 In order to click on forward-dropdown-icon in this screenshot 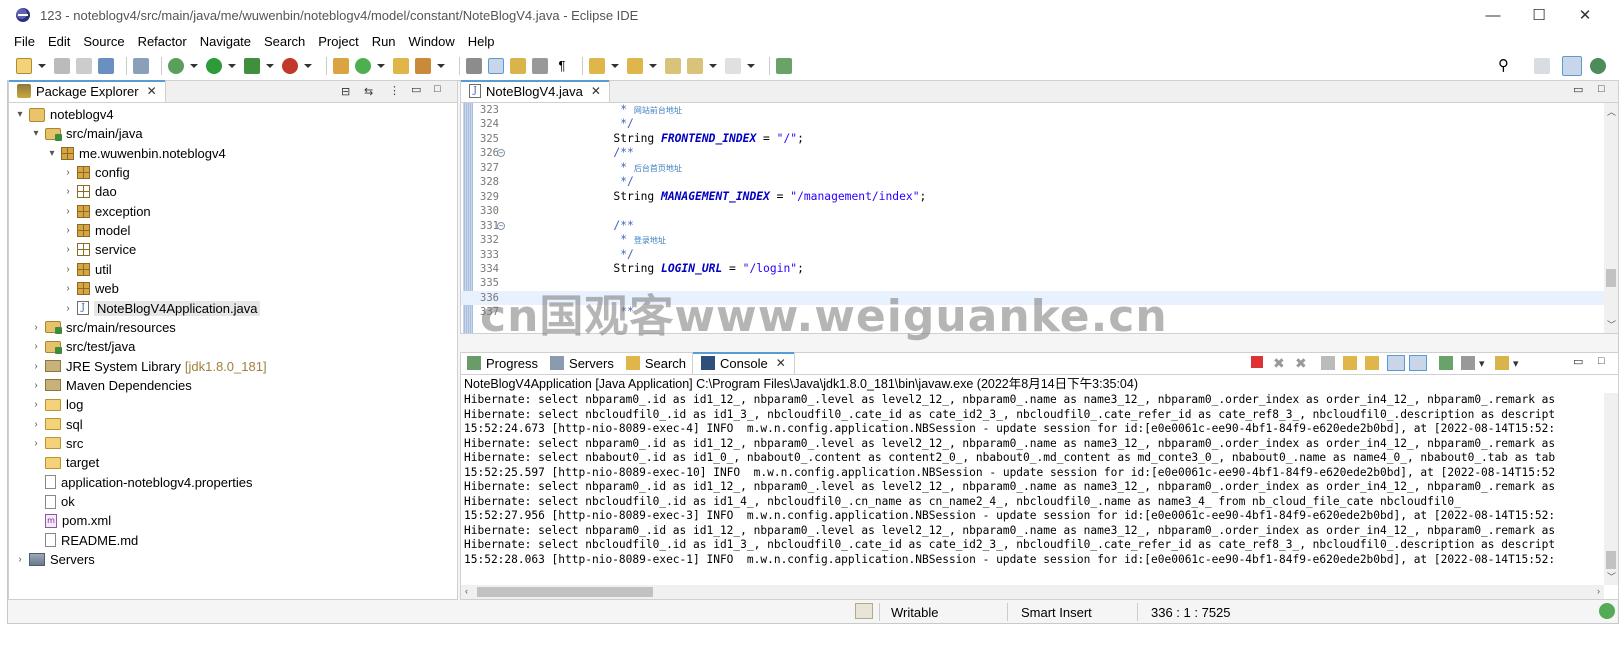, I will do `click(751, 66)`.